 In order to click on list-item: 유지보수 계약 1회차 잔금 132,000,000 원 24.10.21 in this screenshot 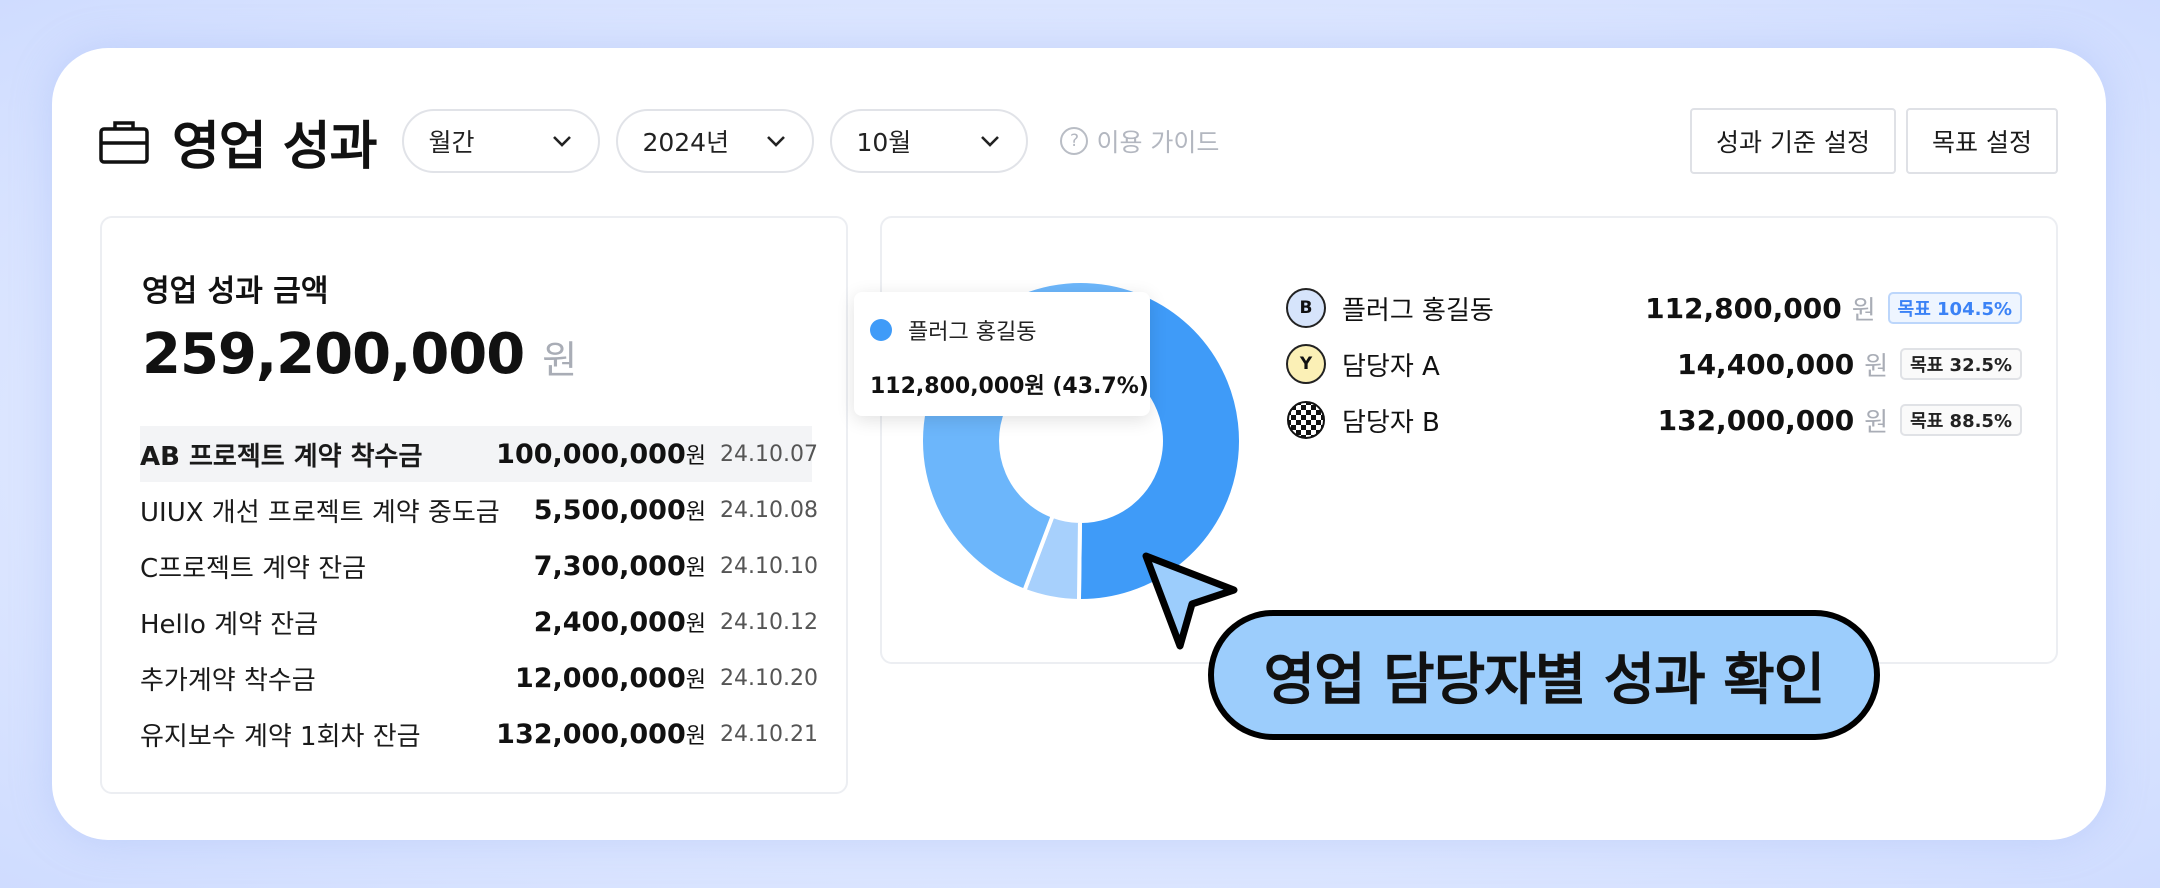, I will do `click(479, 734)`.